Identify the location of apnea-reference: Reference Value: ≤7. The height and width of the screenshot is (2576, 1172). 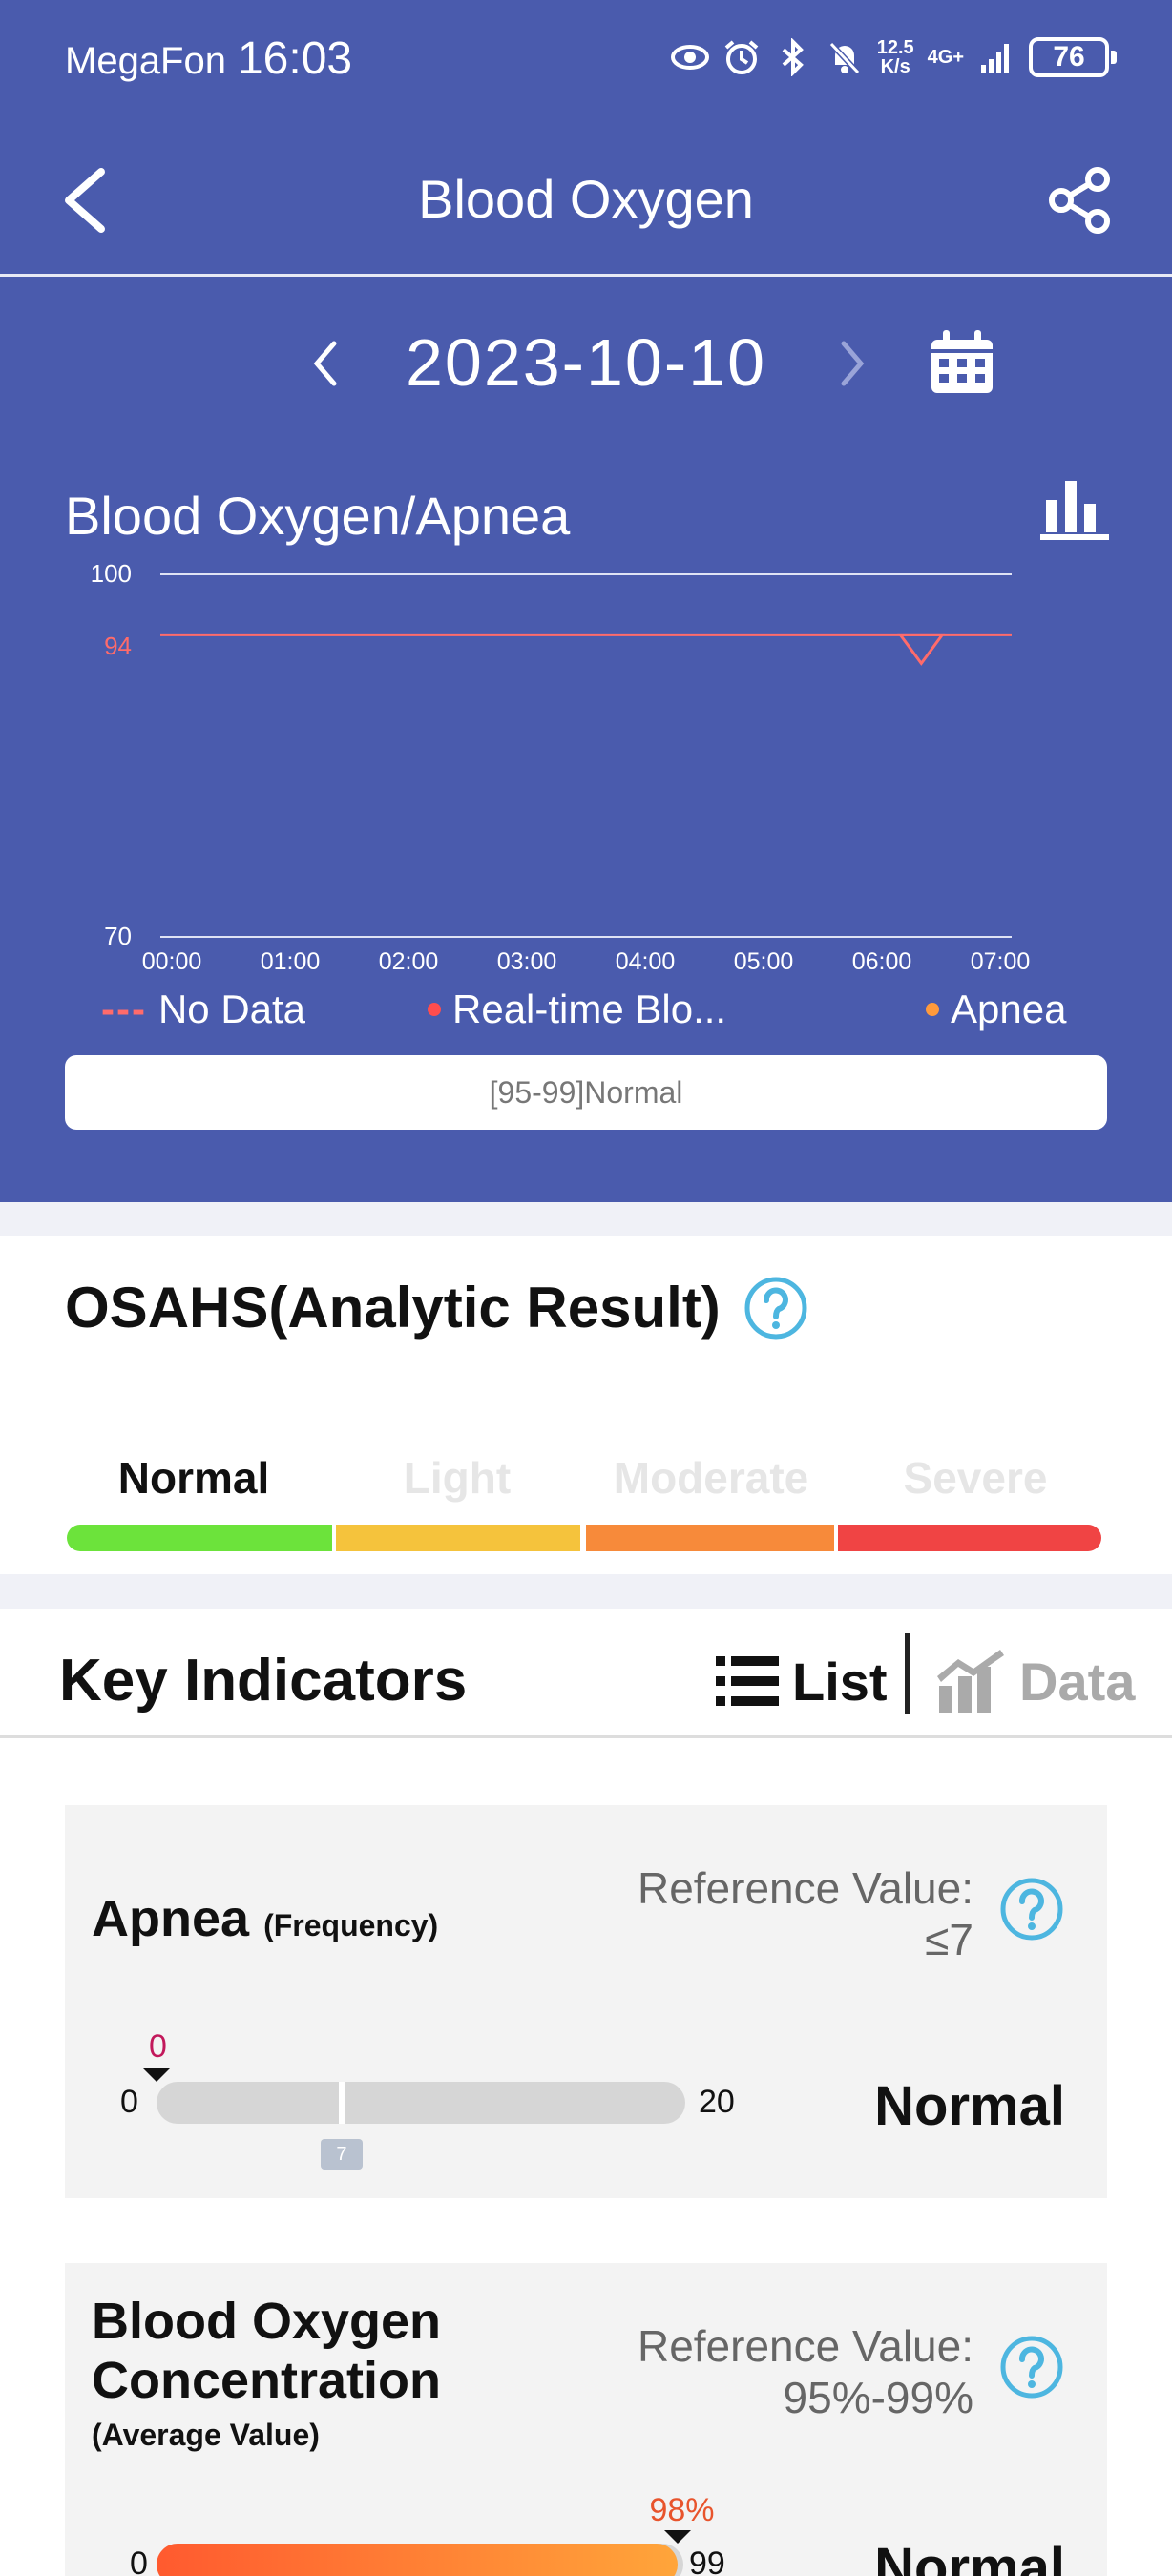
(806, 1913).